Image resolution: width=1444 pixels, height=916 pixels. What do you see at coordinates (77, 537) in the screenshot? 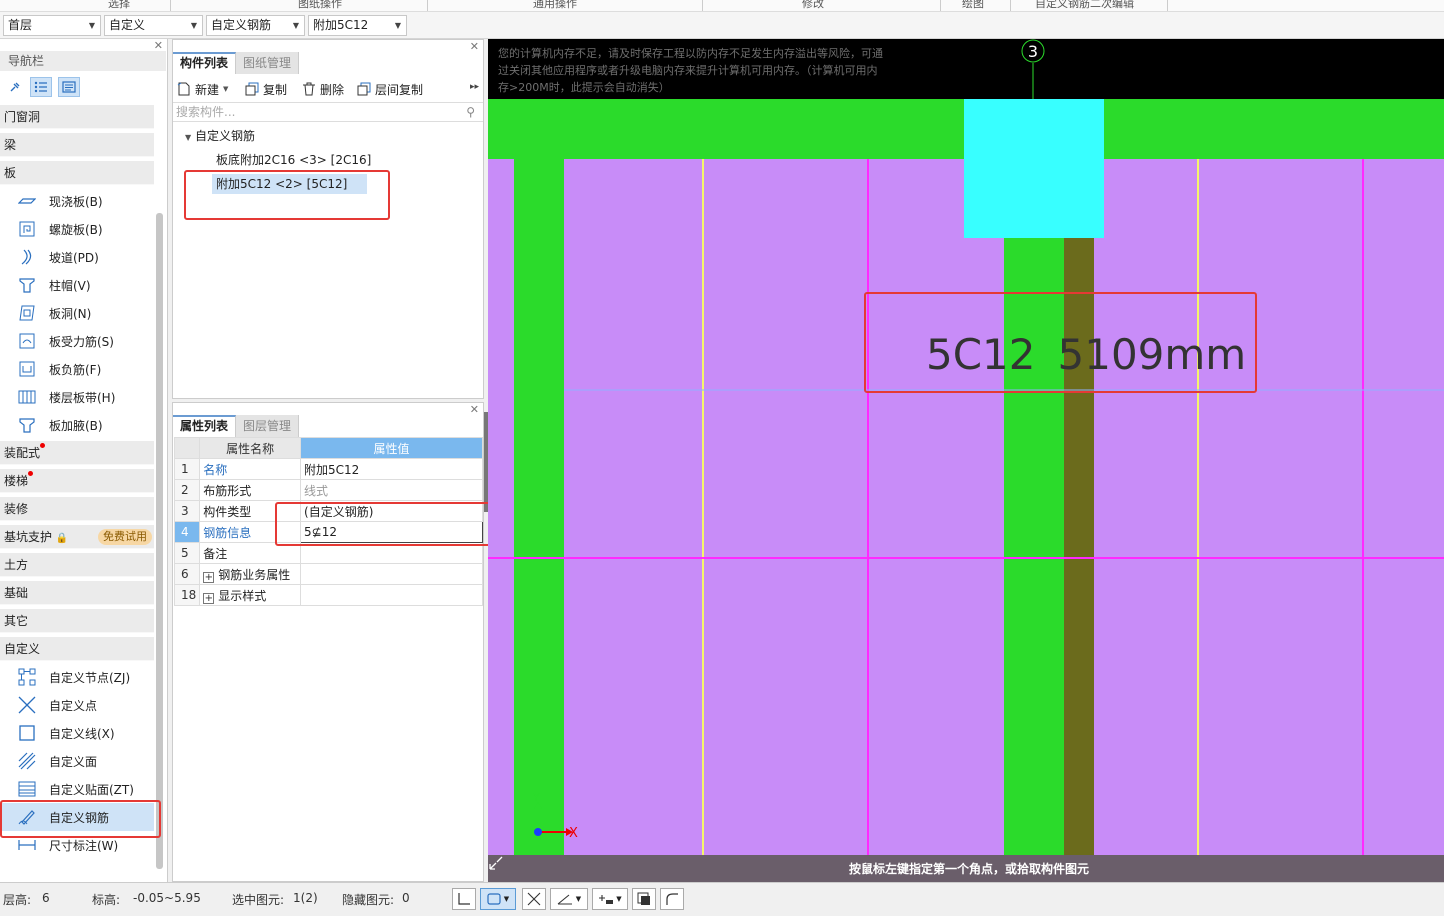
I see `nav-cat-pit-support: 基坑支护 🔒 免费试用` at bounding box center [77, 537].